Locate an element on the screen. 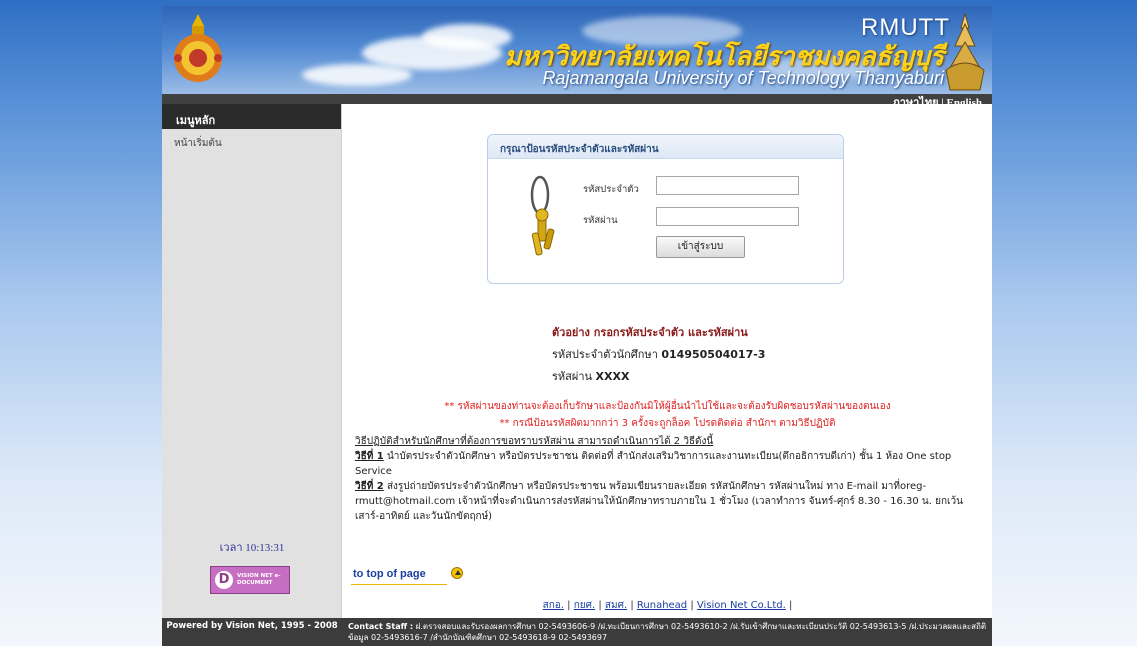 The image size is (1137, 646). method1-label: วิธีที่ 1 is located at coordinates (369, 456).